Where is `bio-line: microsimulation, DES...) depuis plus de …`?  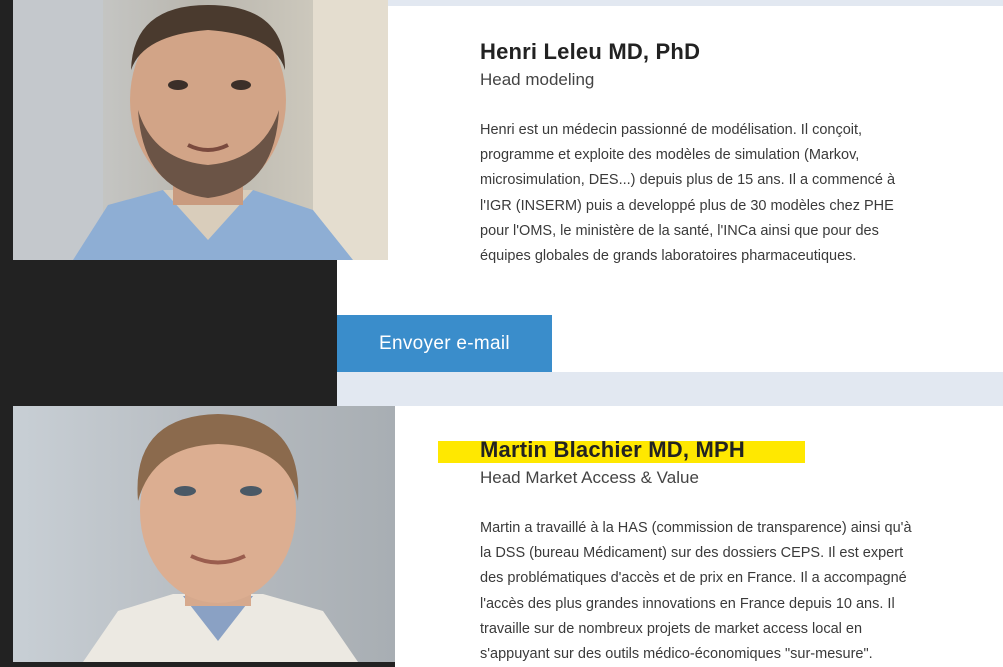
bio-line: microsimulation, DES...) depuis plus de … is located at coordinates (688, 180).